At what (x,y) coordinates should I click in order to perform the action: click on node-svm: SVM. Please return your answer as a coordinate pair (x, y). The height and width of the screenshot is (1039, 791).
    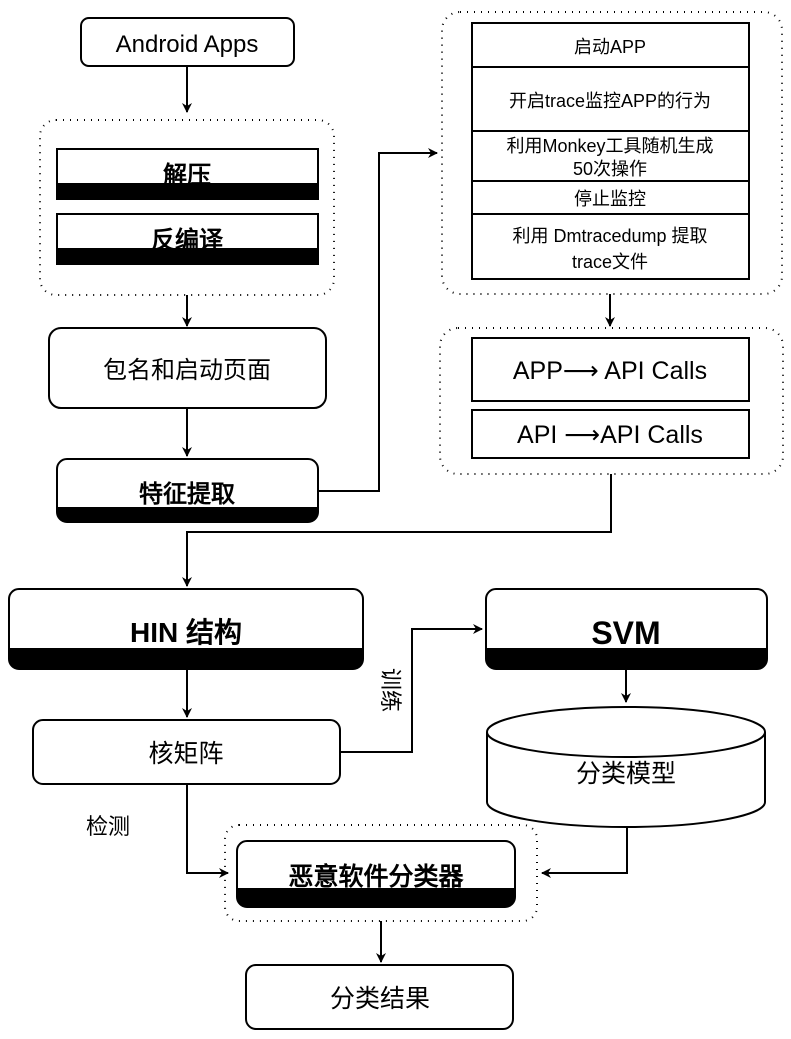
    Looking at the image, I should click on (626, 629).